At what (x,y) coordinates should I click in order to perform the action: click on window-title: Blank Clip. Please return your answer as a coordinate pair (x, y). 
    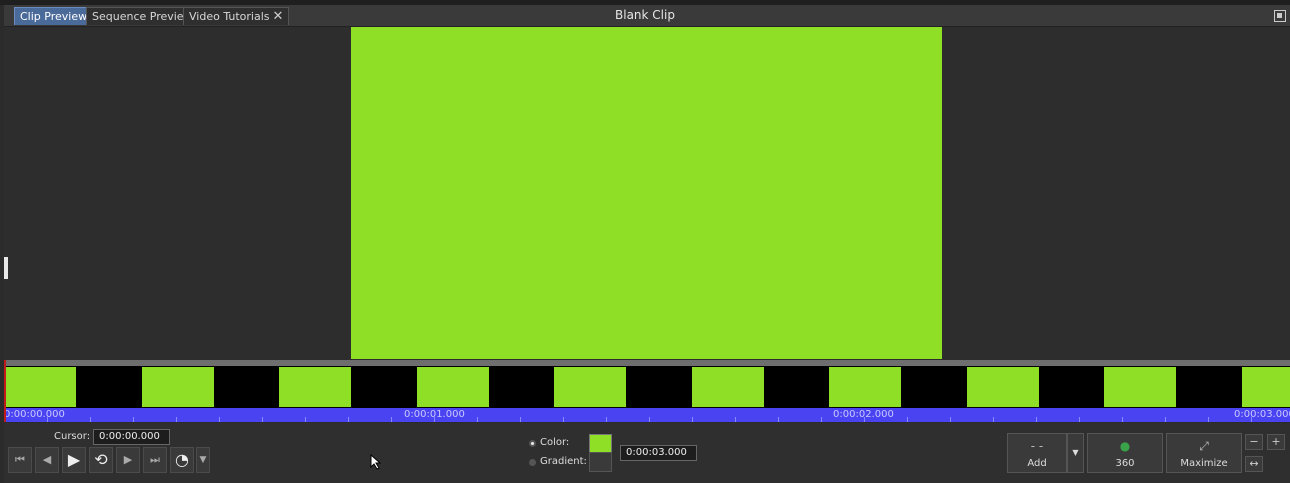
    Looking at the image, I should click on (645, 15).